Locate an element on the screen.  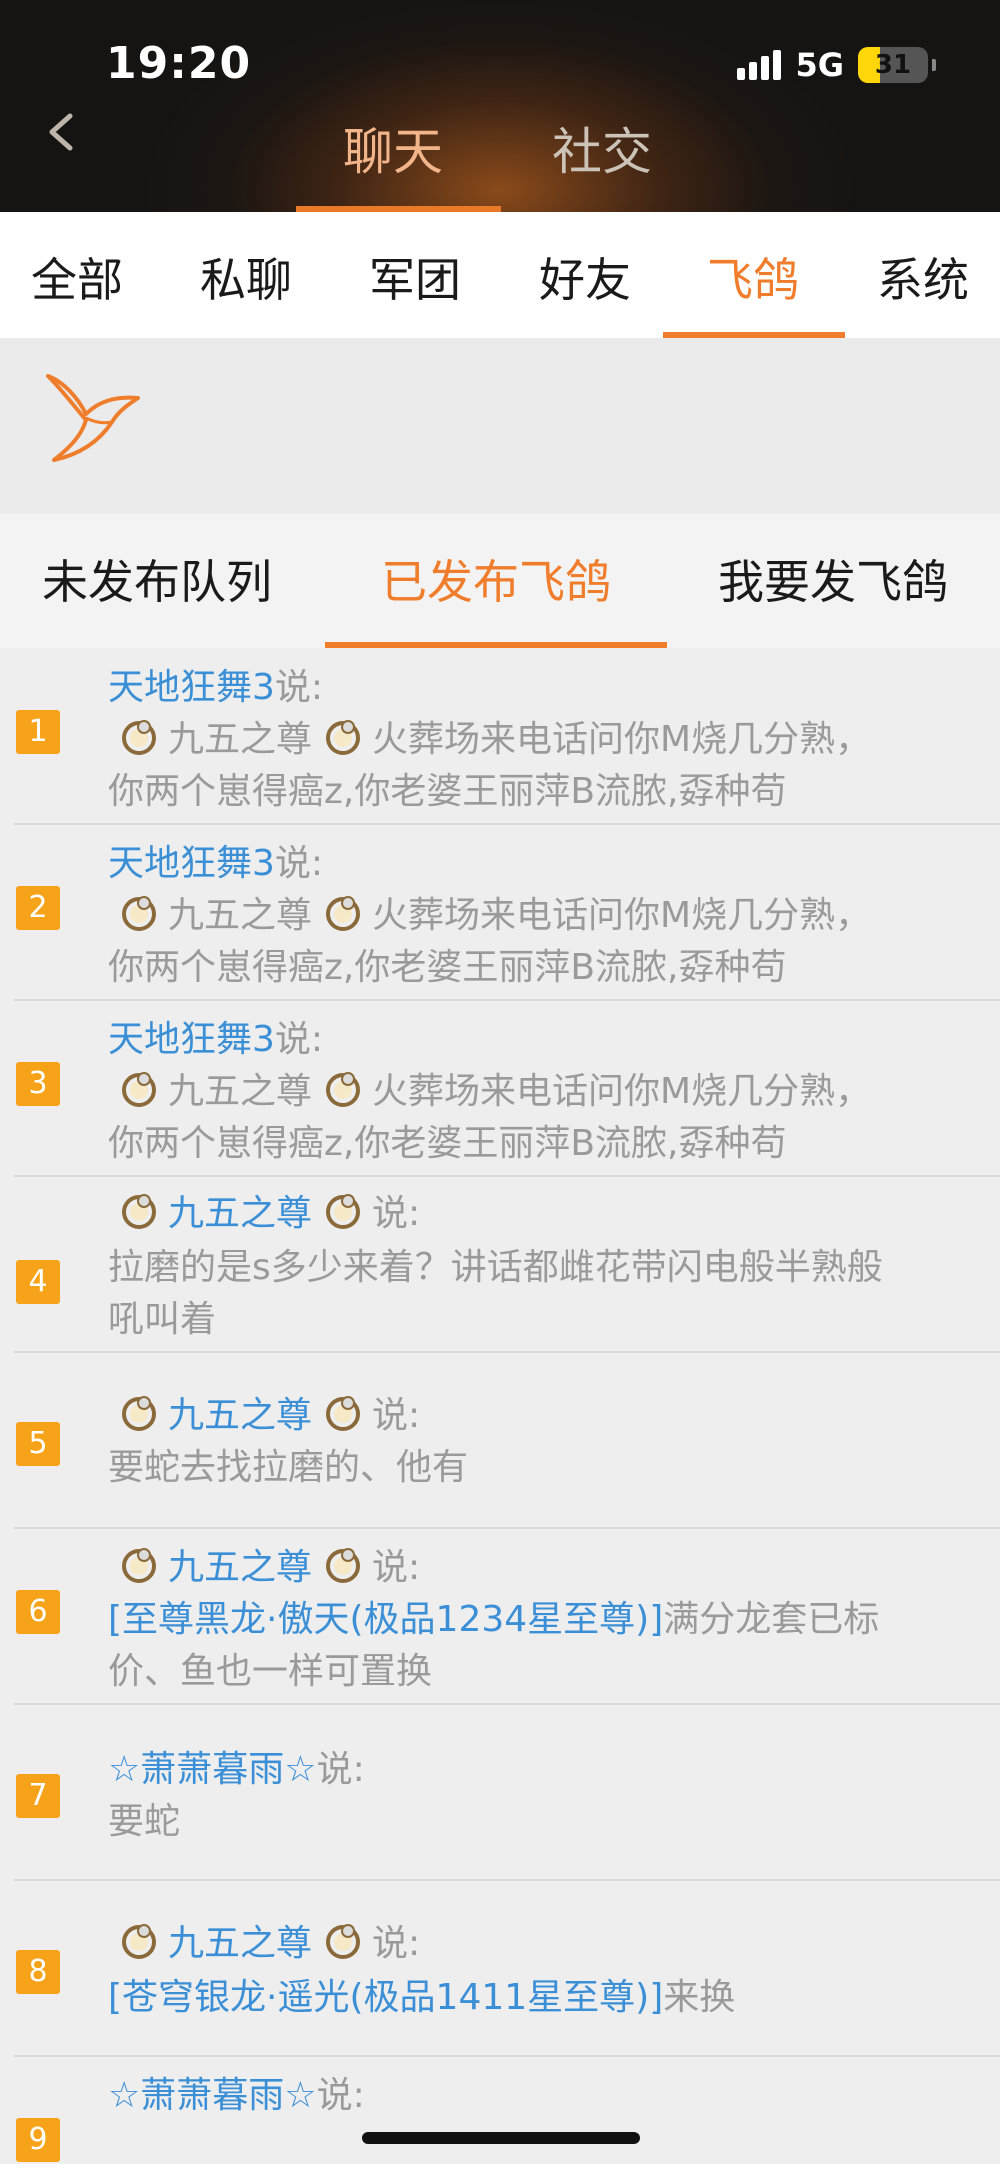
status-time: 19:20 is located at coordinates (179, 63).